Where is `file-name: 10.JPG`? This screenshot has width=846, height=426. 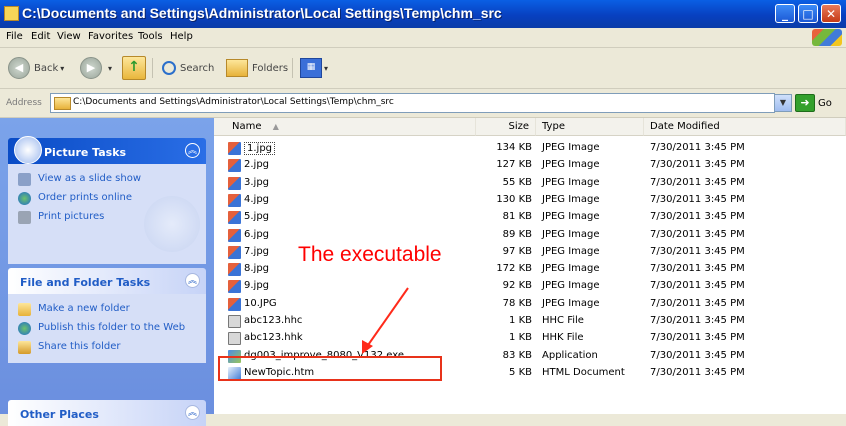 file-name: 10.JPG is located at coordinates (260, 303).